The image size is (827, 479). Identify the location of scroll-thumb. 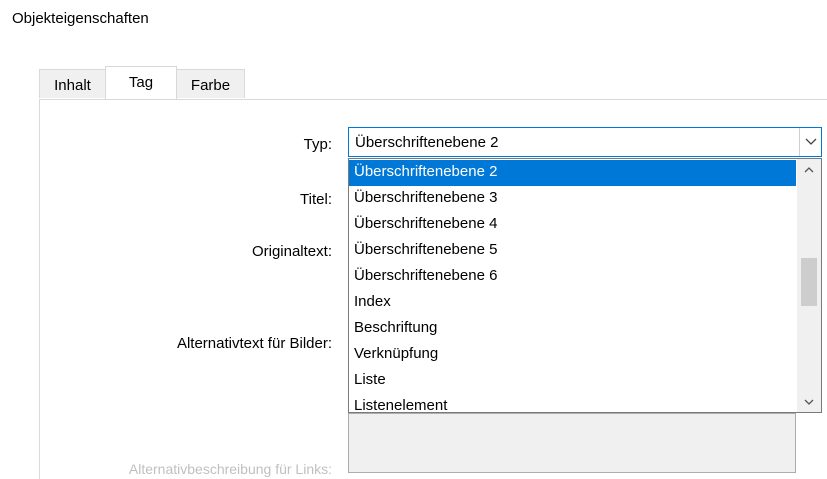
(809, 282).